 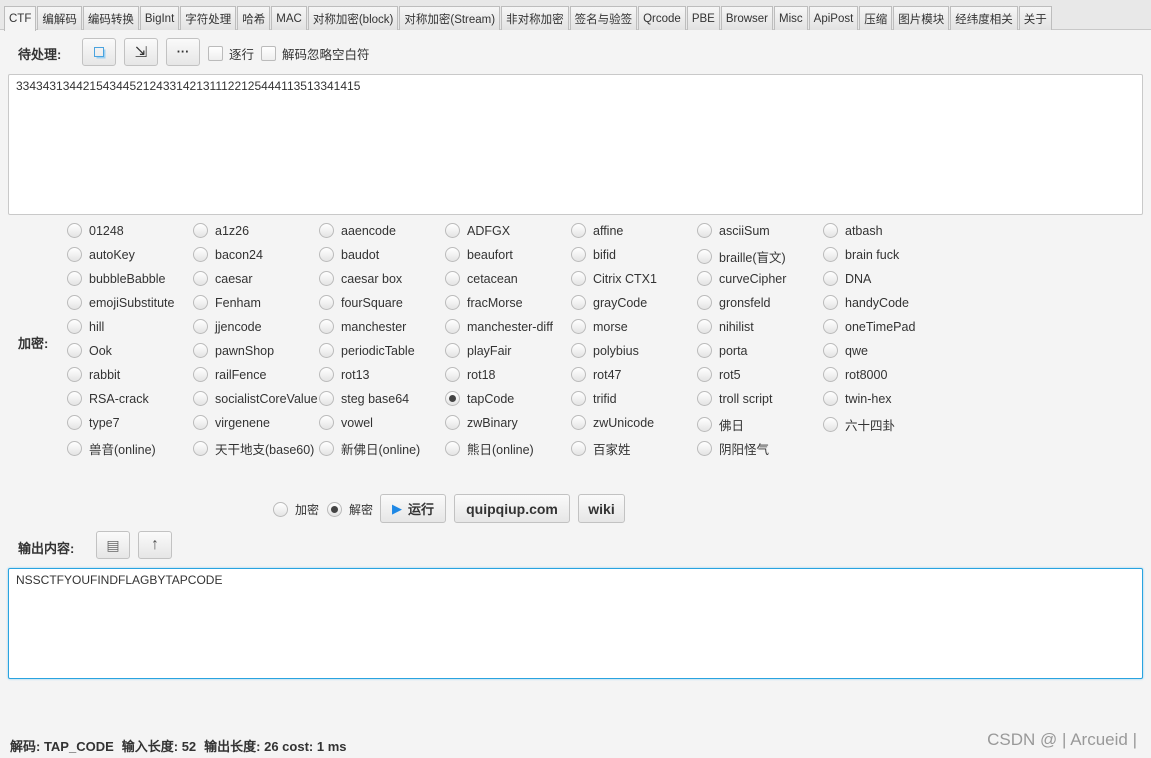 I want to click on cipher-option-radio: baudot, so click(x=349, y=254).